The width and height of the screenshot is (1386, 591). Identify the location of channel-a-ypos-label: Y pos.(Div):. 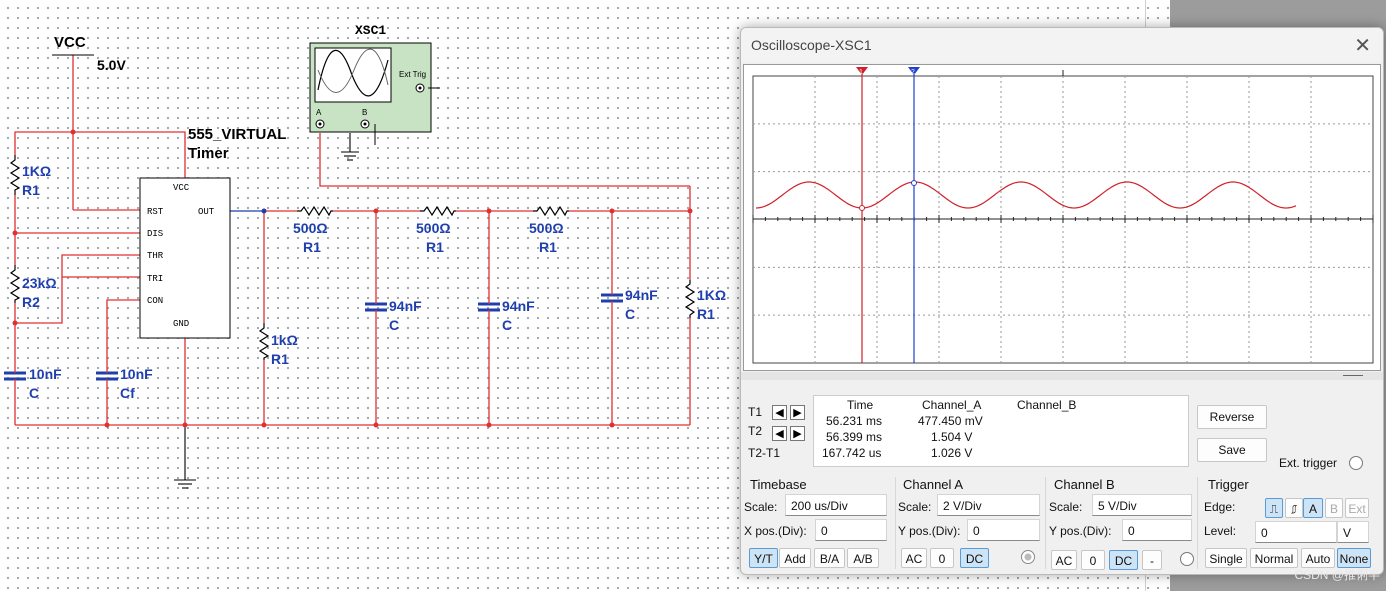
(929, 531).